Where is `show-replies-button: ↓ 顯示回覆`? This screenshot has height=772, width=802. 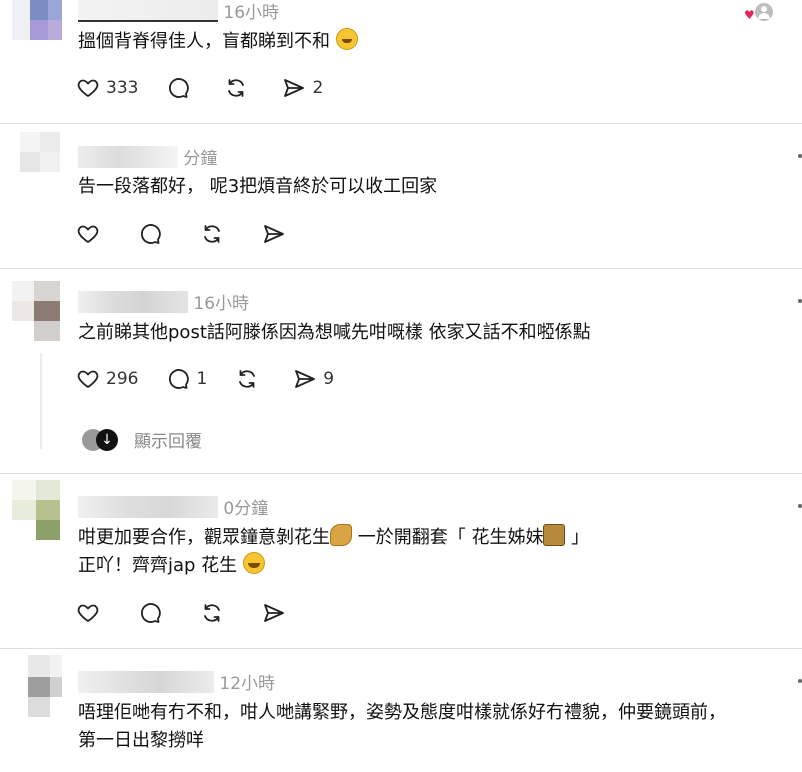 show-replies-button: ↓ 顯示回覆 is located at coordinates (142, 439).